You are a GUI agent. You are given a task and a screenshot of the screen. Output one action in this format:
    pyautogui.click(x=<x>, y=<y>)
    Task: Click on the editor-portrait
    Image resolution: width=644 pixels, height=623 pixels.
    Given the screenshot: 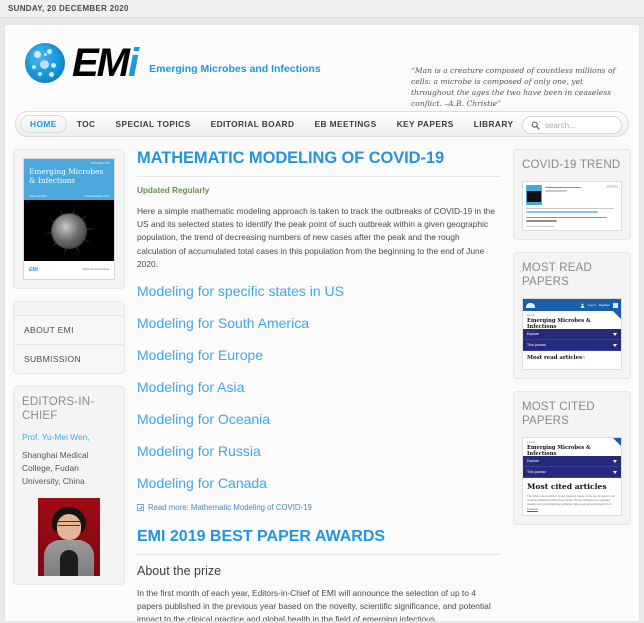 What is the action you would take?
    pyautogui.click(x=69, y=537)
    